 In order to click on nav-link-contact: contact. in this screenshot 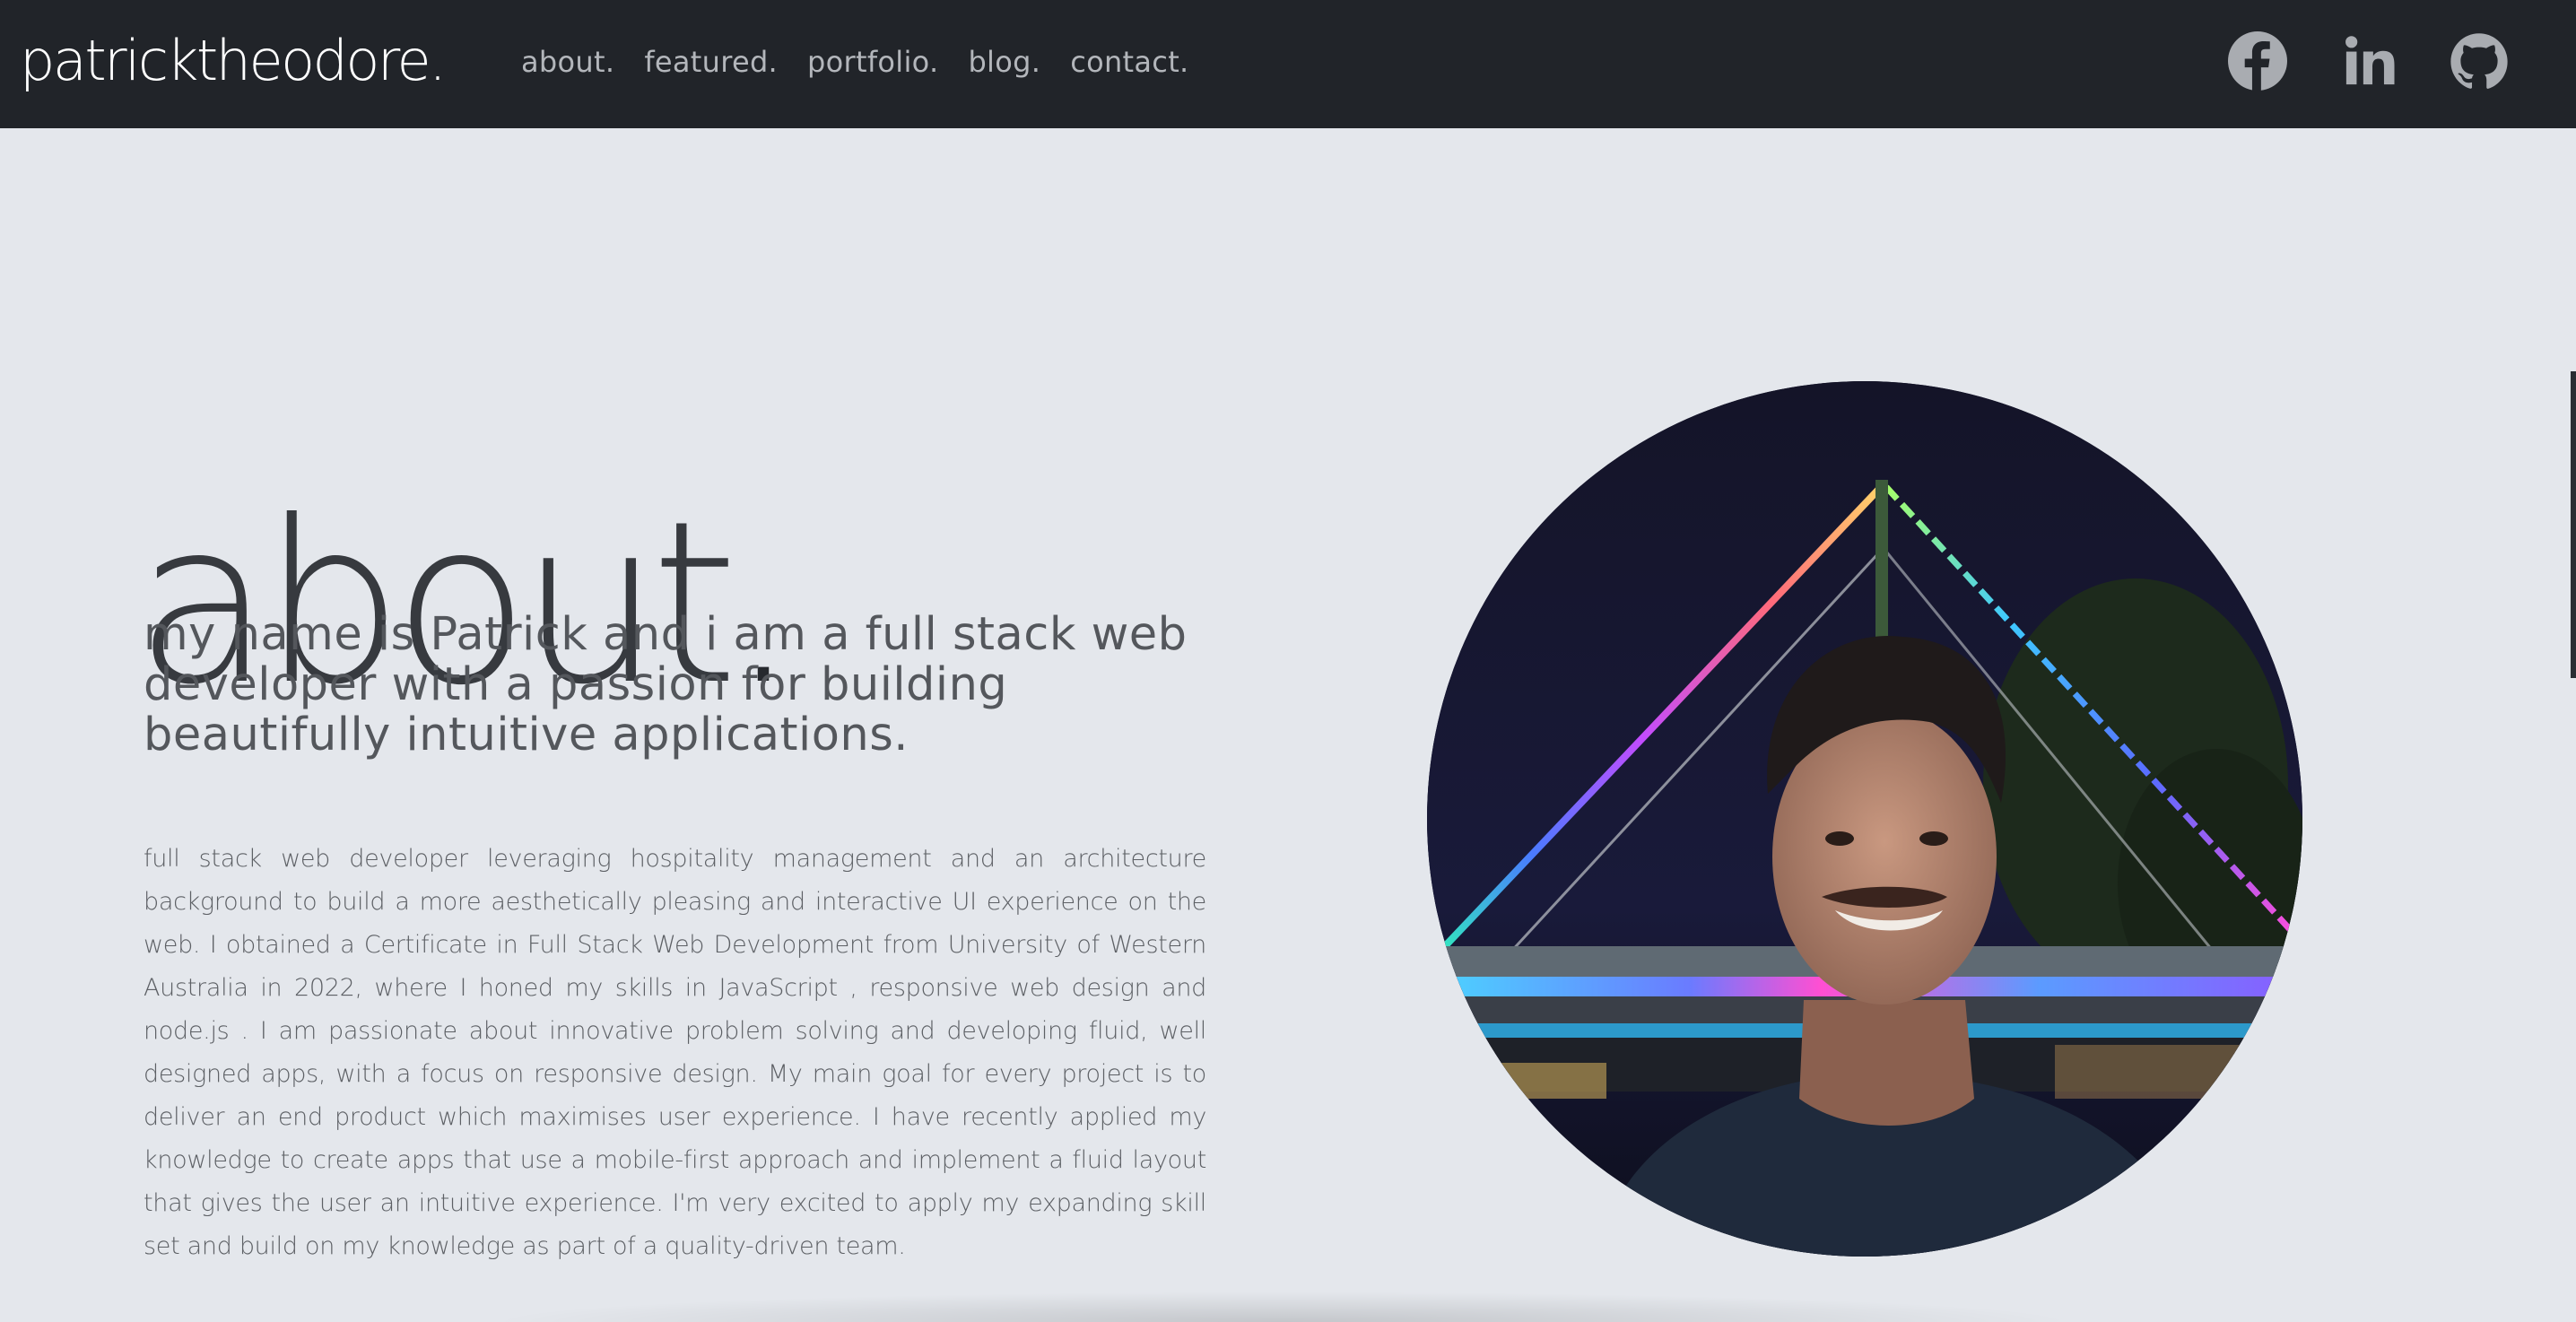, I will do `click(1129, 62)`.